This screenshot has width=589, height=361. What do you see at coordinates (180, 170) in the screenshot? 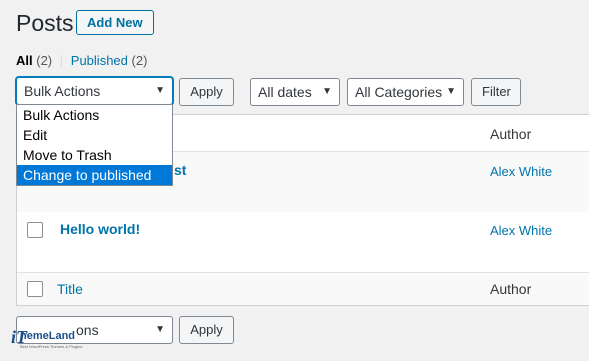
I see `post-title-link: st` at bounding box center [180, 170].